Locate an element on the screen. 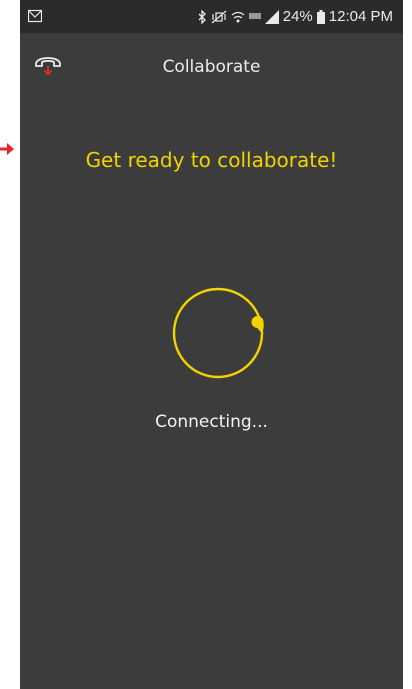 Image resolution: width=412 pixels, height=689 pixels. signal-icon is located at coordinates (271, 17).